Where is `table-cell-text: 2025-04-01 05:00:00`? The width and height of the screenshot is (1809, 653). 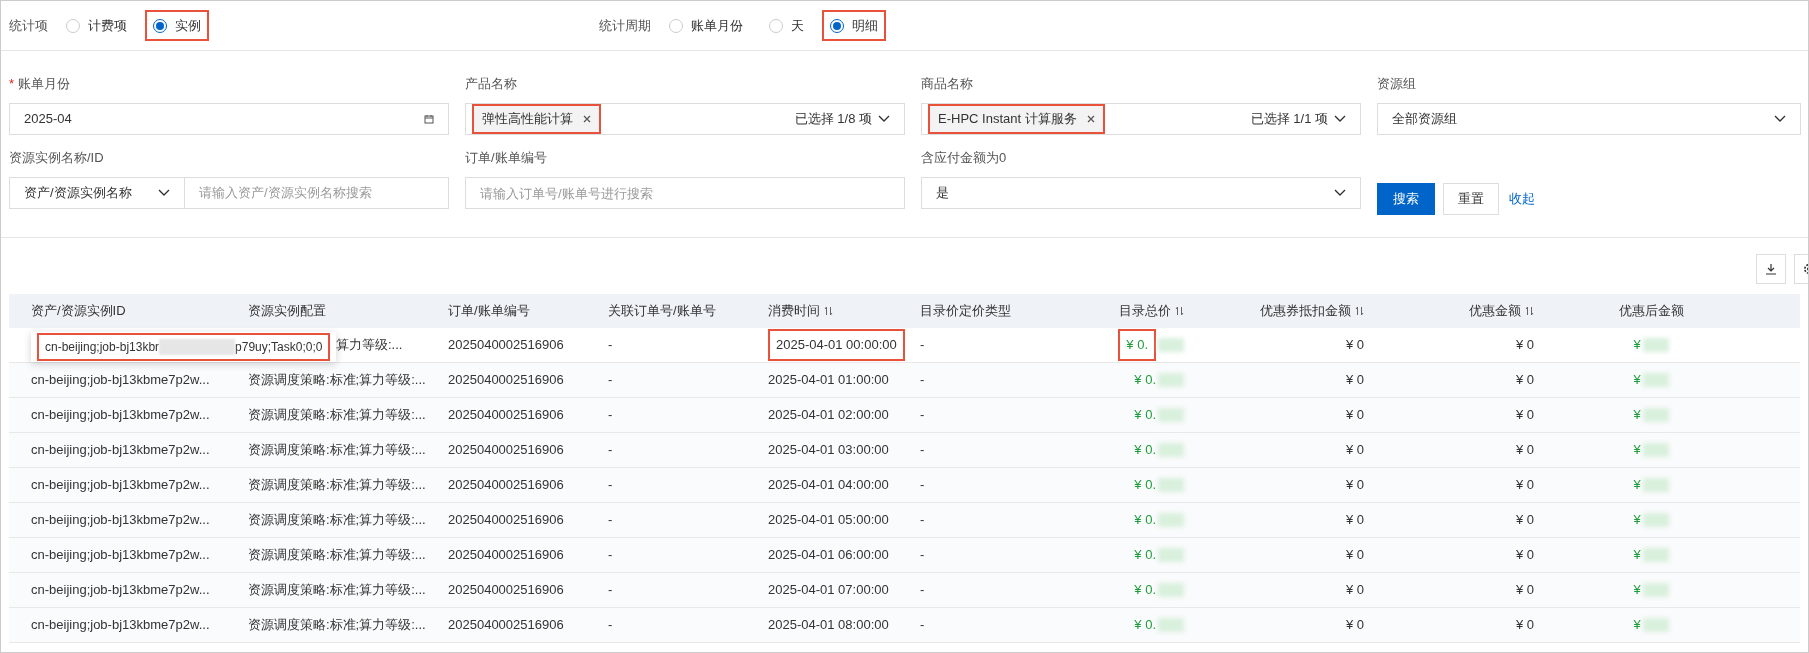 table-cell-text: 2025-04-01 05:00:00 is located at coordinates (828, 520).